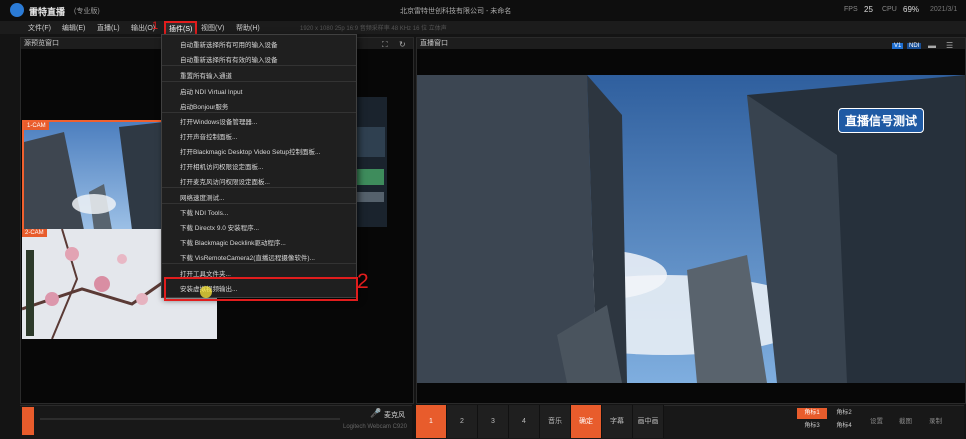 This screenshot has height=439, width=966. Describe the element at coordinates (935, 420) in the screenshot. I see `record-tool: 录制` at that location.